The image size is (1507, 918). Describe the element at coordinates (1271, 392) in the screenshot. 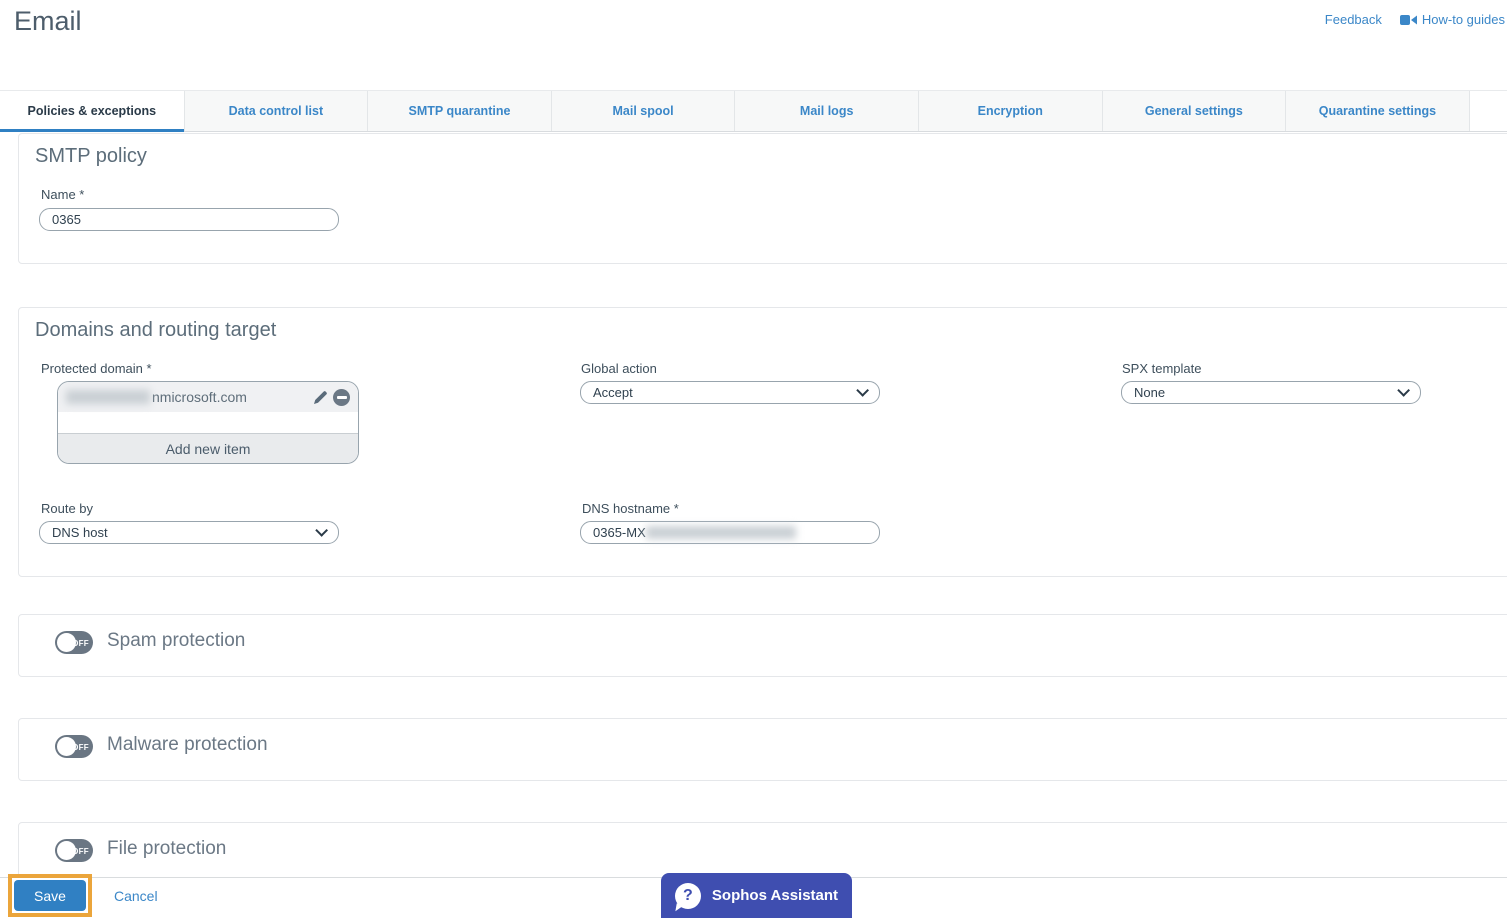

I see `spx-template-select: None` at that location.